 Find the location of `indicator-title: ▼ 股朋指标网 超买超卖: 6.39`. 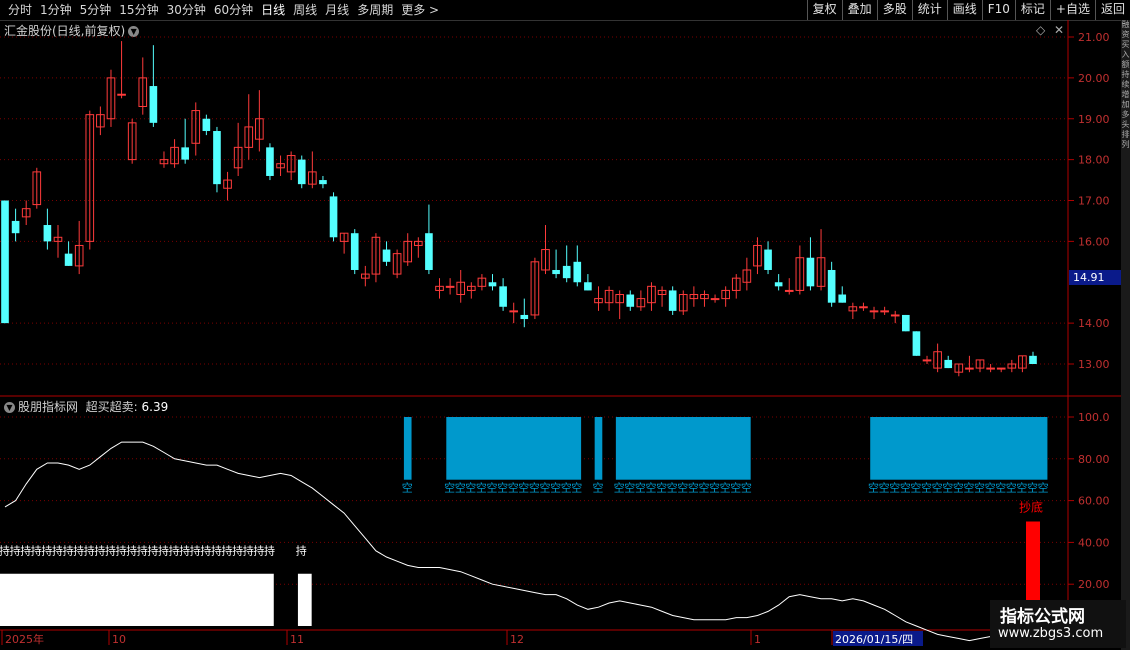

indicator-title: ▼ 股朋指标网 超买超卖: 6.39 is located at coordinates (86, 406).